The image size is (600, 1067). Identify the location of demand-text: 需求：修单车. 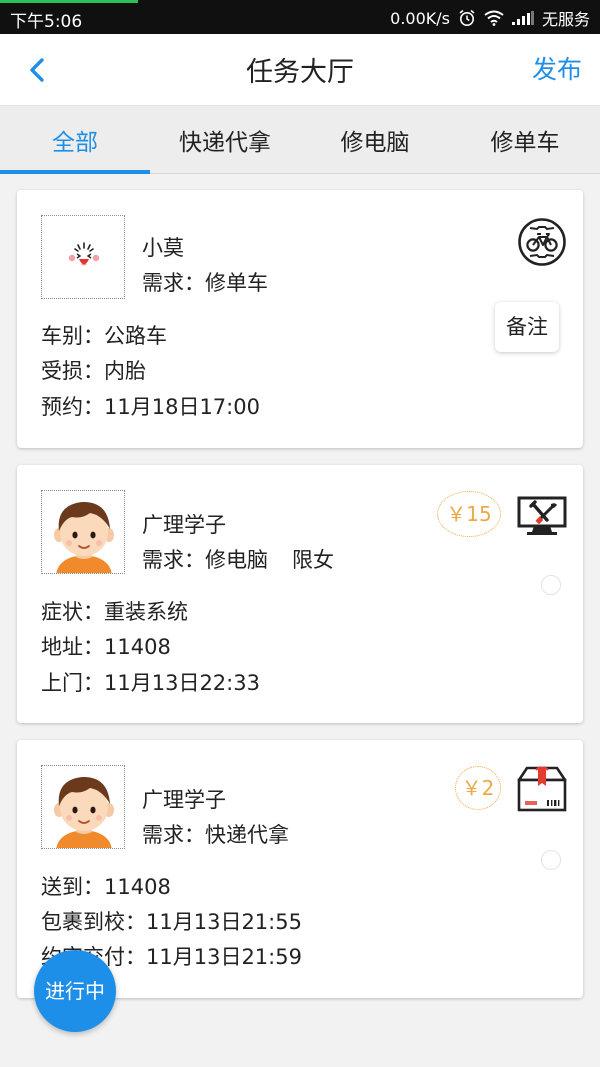
(205, 283).